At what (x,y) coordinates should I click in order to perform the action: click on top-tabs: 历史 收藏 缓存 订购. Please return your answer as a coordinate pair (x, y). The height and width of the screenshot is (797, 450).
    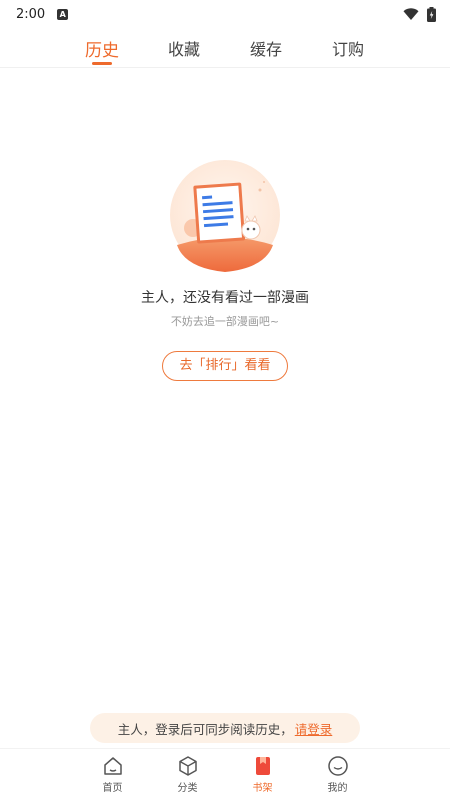
    Looking at the image, I should click on (225, 48).